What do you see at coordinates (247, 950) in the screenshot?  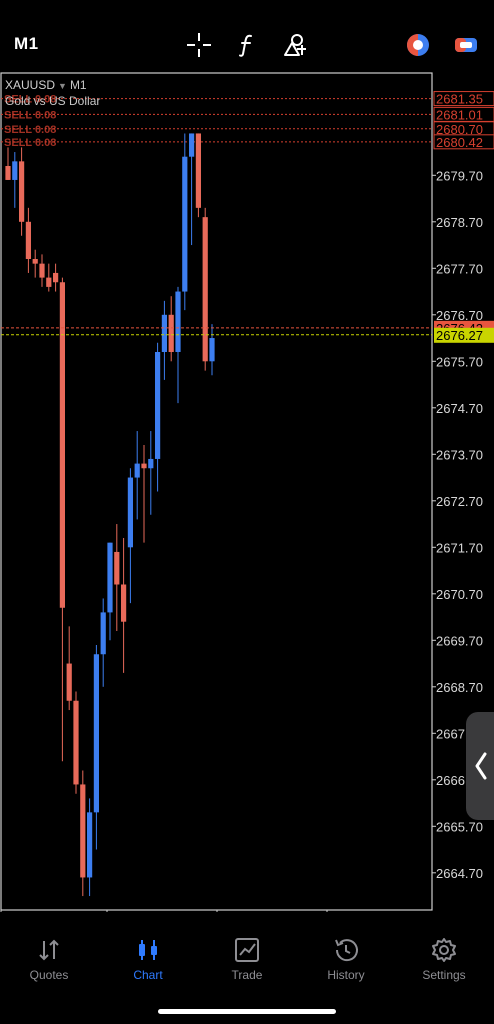 I see `trade-icon` at bounding box center [247, 950].